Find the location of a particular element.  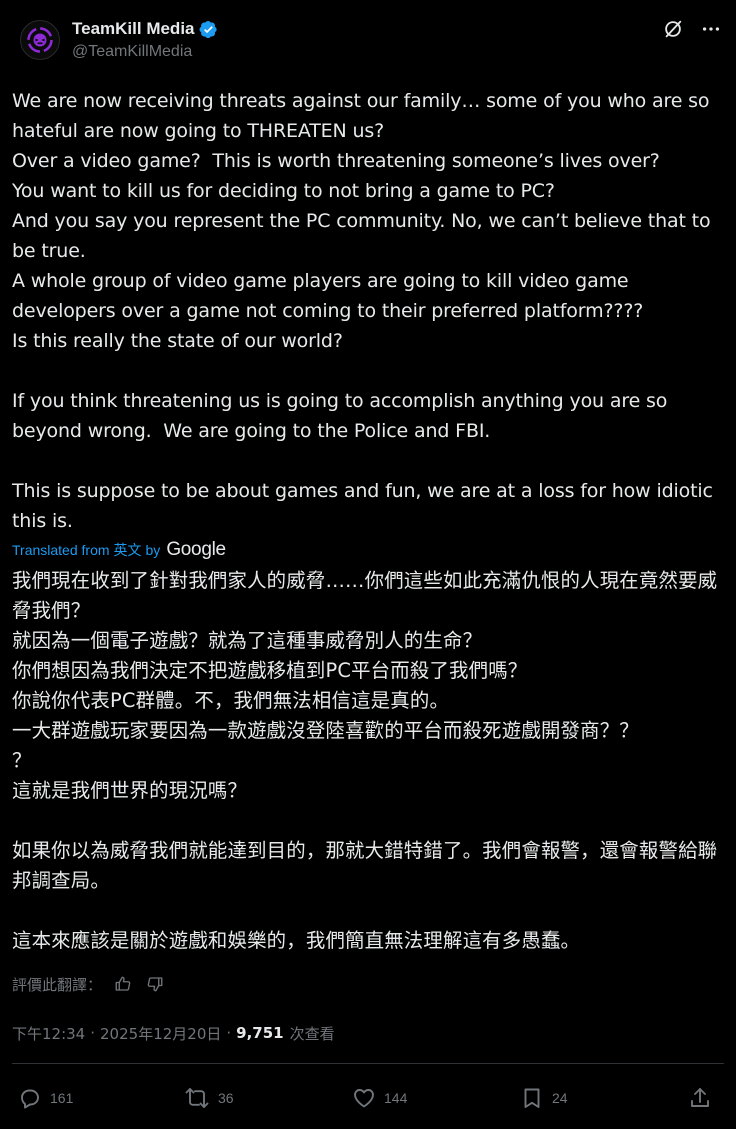

reply-icon is located at coordinates (30, 1099).